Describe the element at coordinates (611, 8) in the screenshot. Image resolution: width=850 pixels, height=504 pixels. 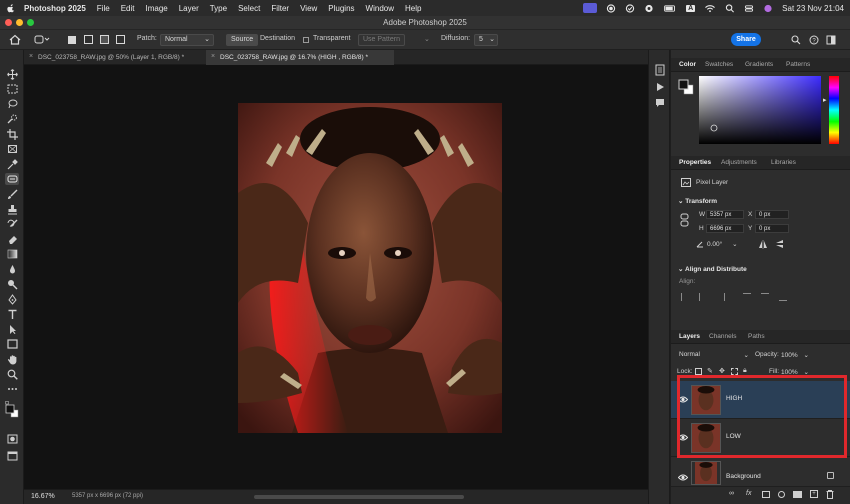
I see `record-icon` at that location.